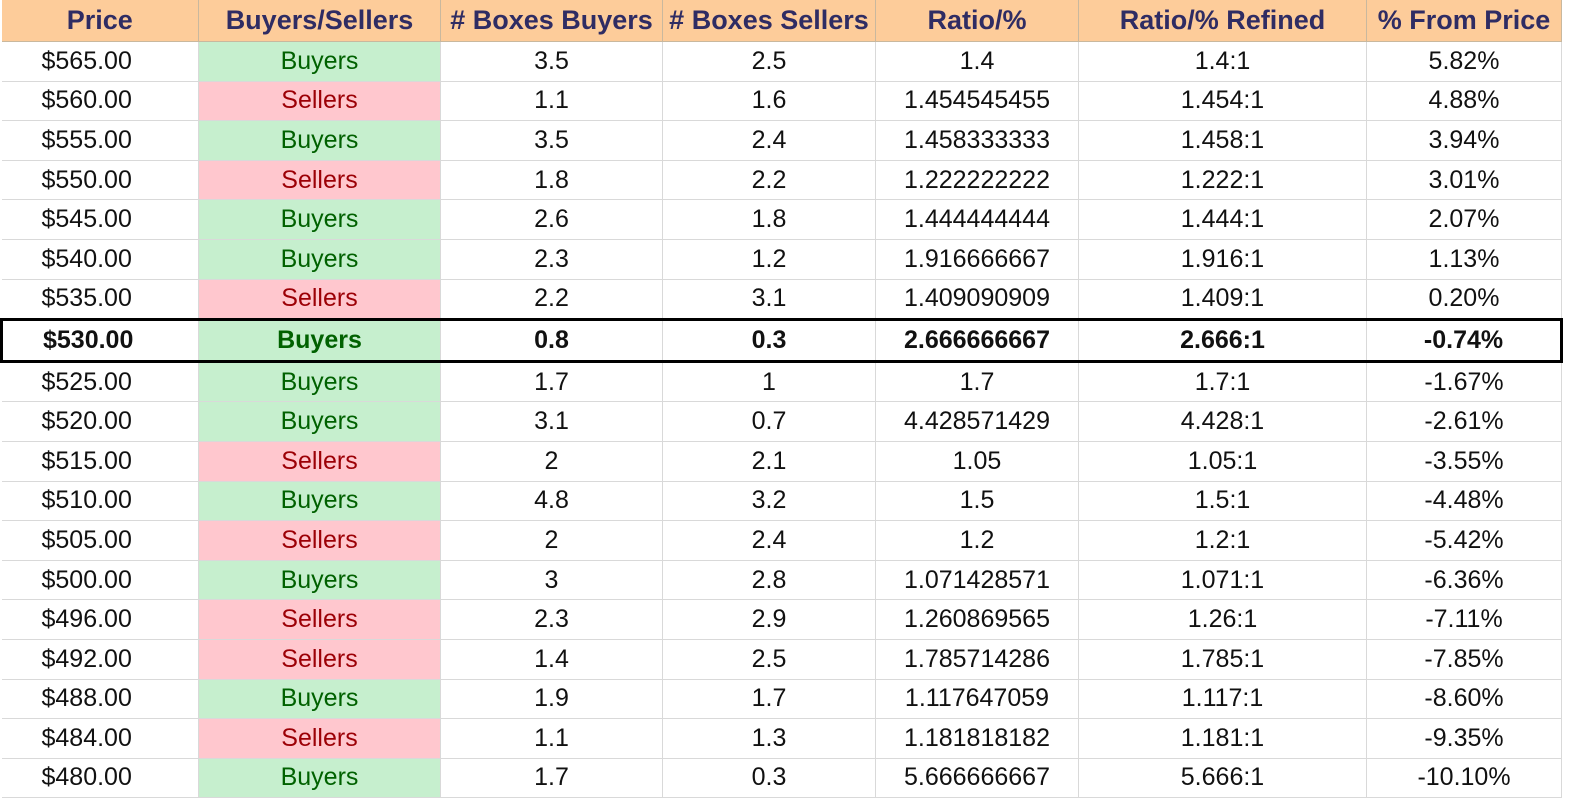 The image size is (1584, 798). Describe the element at coordinates (100, 300) in the screenshot. I see `price-cell: $535.00` at that location.